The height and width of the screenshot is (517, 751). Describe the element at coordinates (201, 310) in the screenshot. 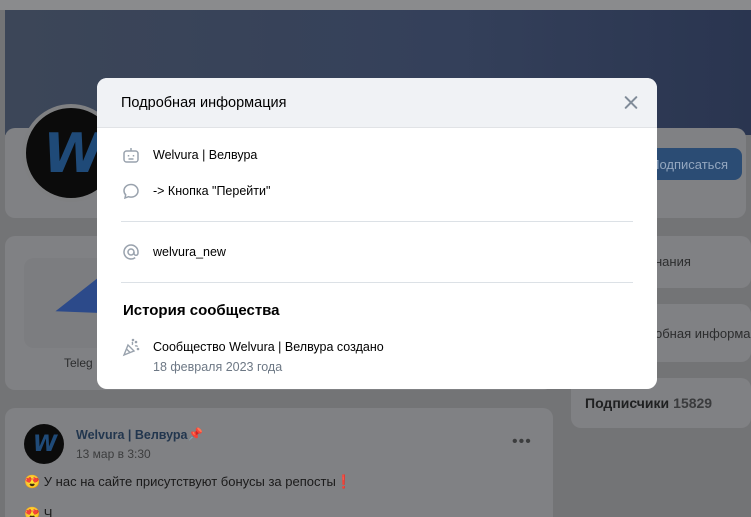

I see `history-title: История сообщества` at that location.